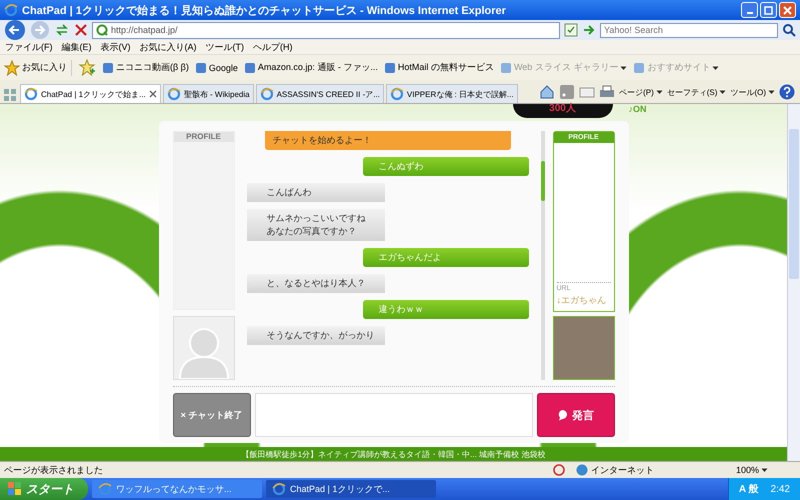 The height and width of the screenshot is (500, 800). What do you see at coordinates (787, 92) in the screenshot?
I see `help-icon` at bounding box center [787, 92].